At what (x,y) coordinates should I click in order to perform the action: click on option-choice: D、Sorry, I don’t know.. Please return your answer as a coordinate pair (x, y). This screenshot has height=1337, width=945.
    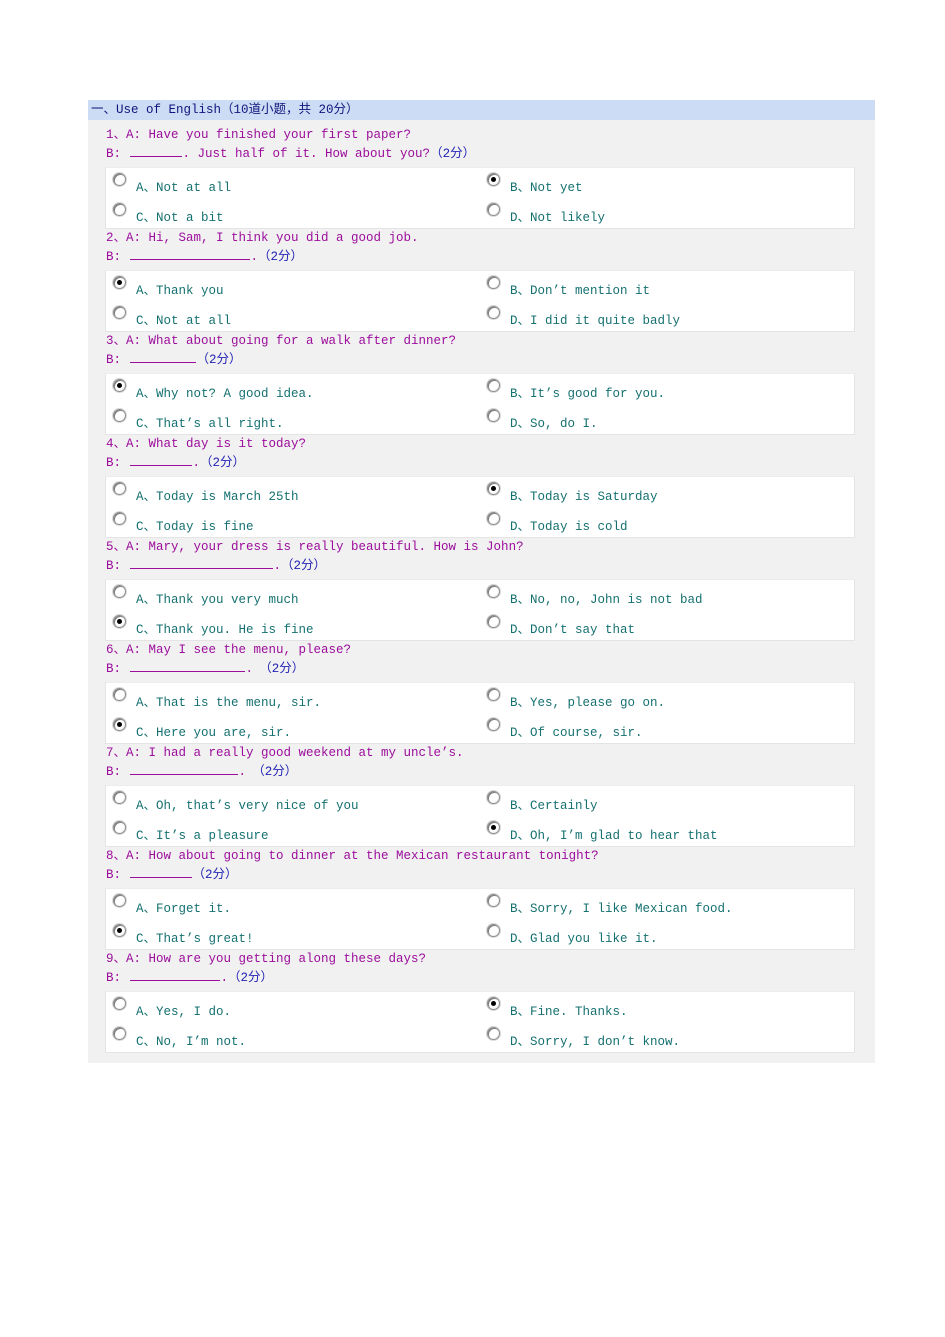
    Looking at the image, I should click on (667, 1037).